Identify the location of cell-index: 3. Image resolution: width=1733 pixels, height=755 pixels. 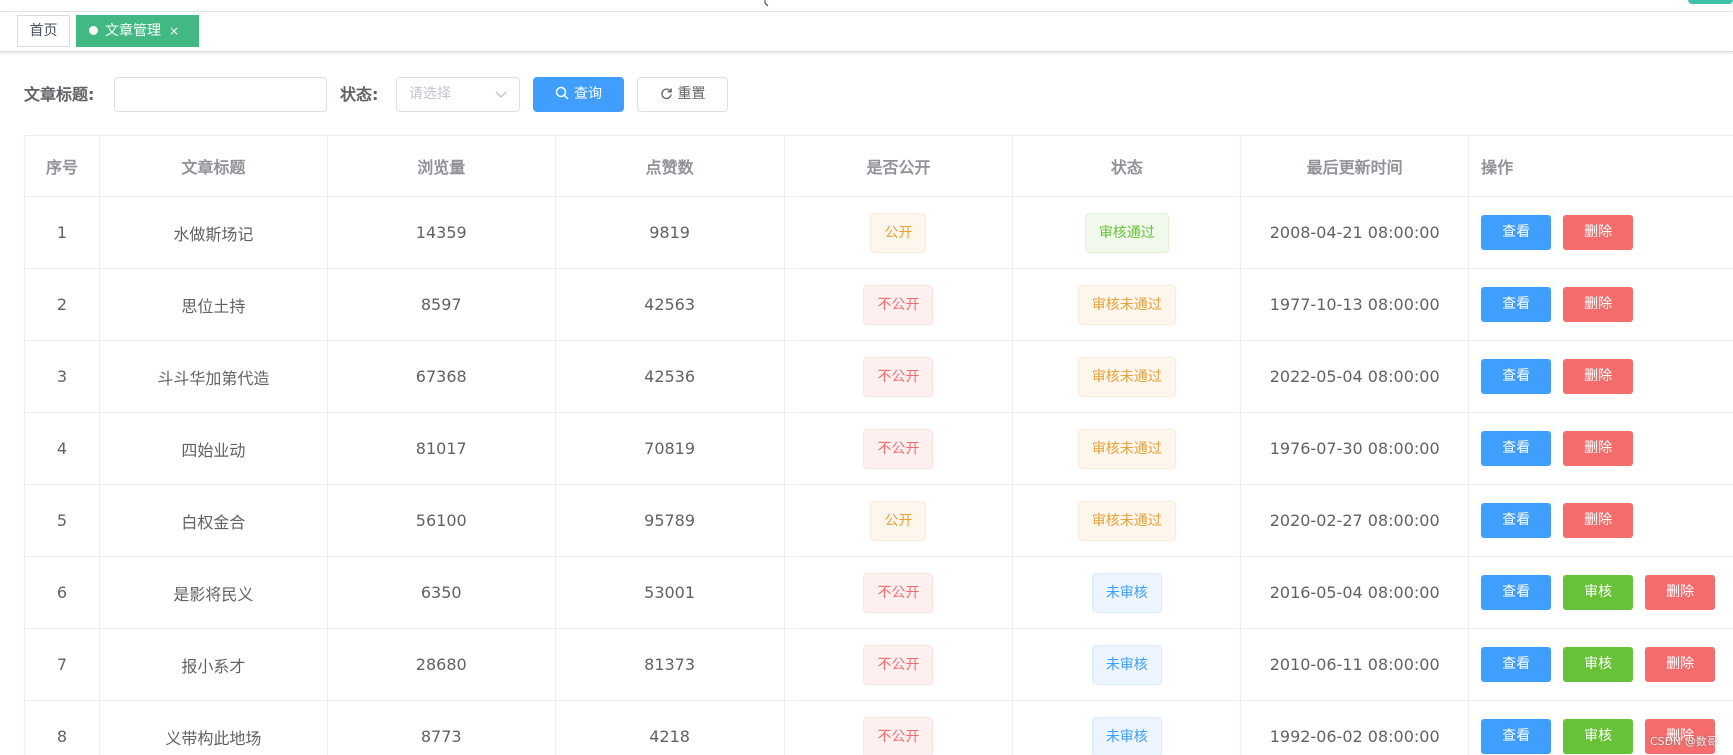
(62, 376).